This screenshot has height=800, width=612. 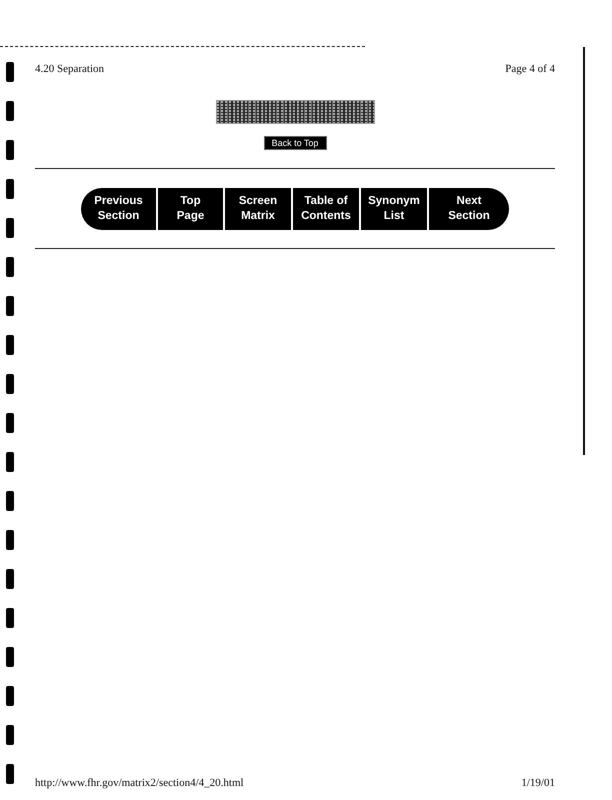 I want to click on nav-button: Screen Matrix, so click(x=258, y=209).